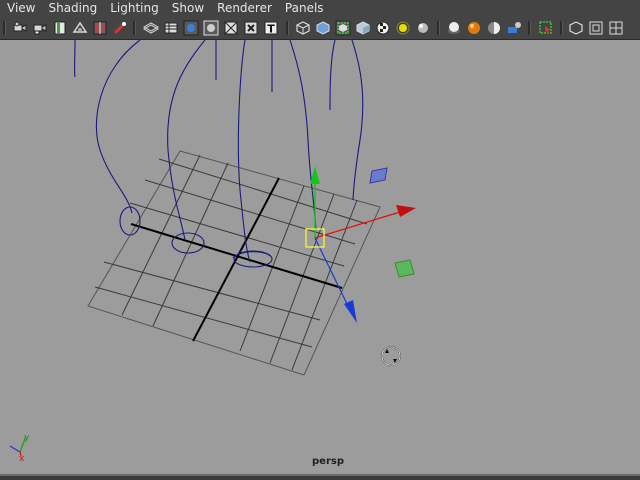  What do you see at coordinates (171, 28) in the screenshot?
I see `wireframe-icon` at bounding box center [171, 28].